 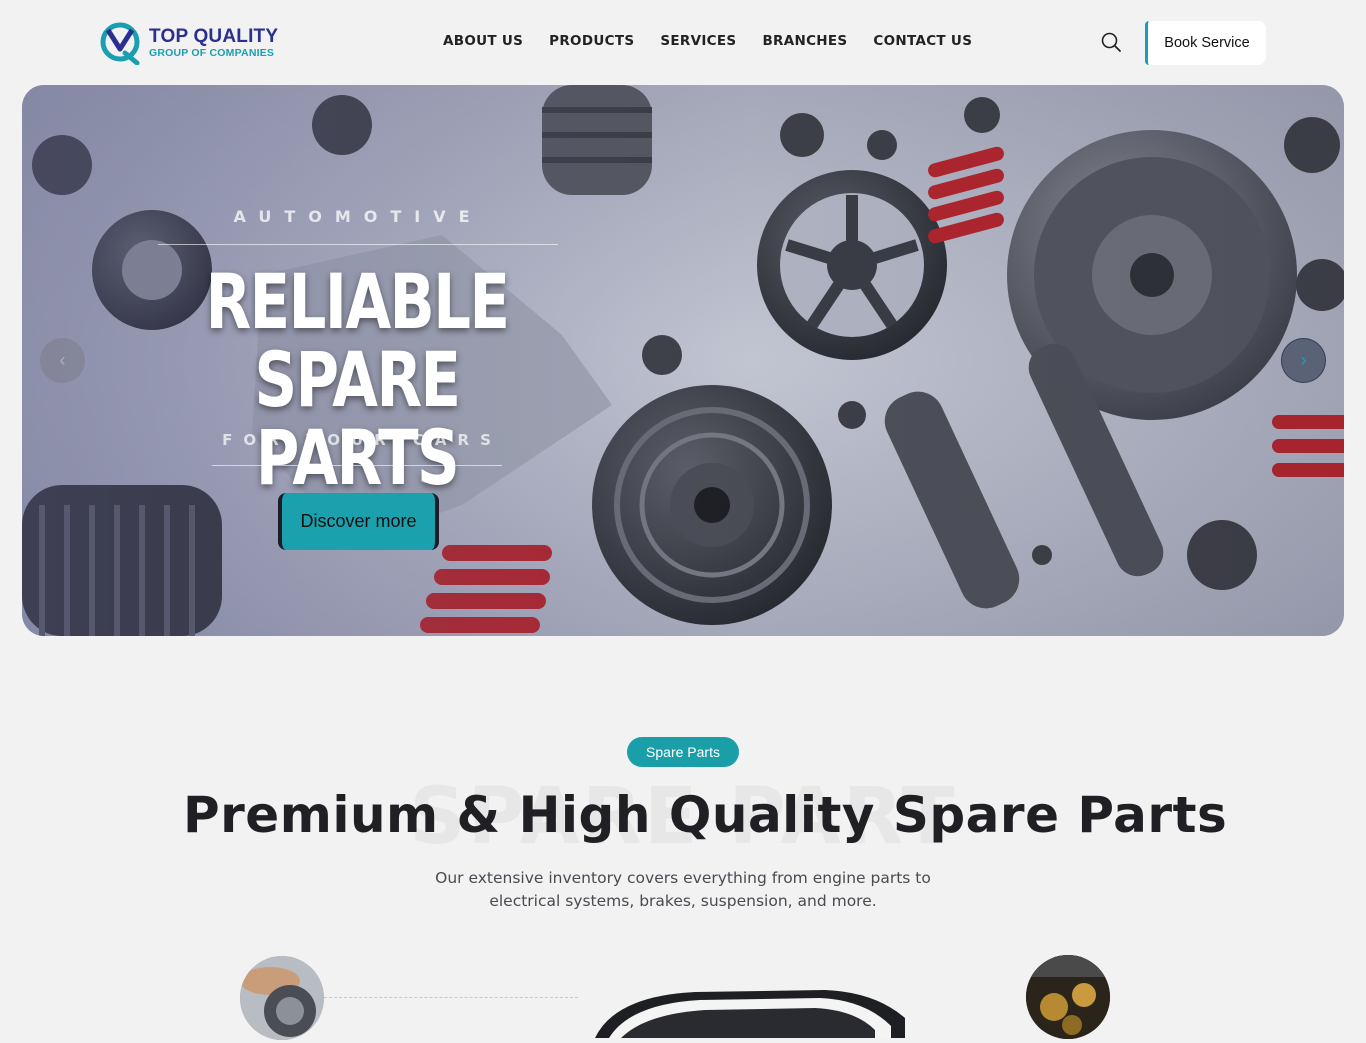 I want to click on slider-next-button: ›, so click(x=1303, y=360).